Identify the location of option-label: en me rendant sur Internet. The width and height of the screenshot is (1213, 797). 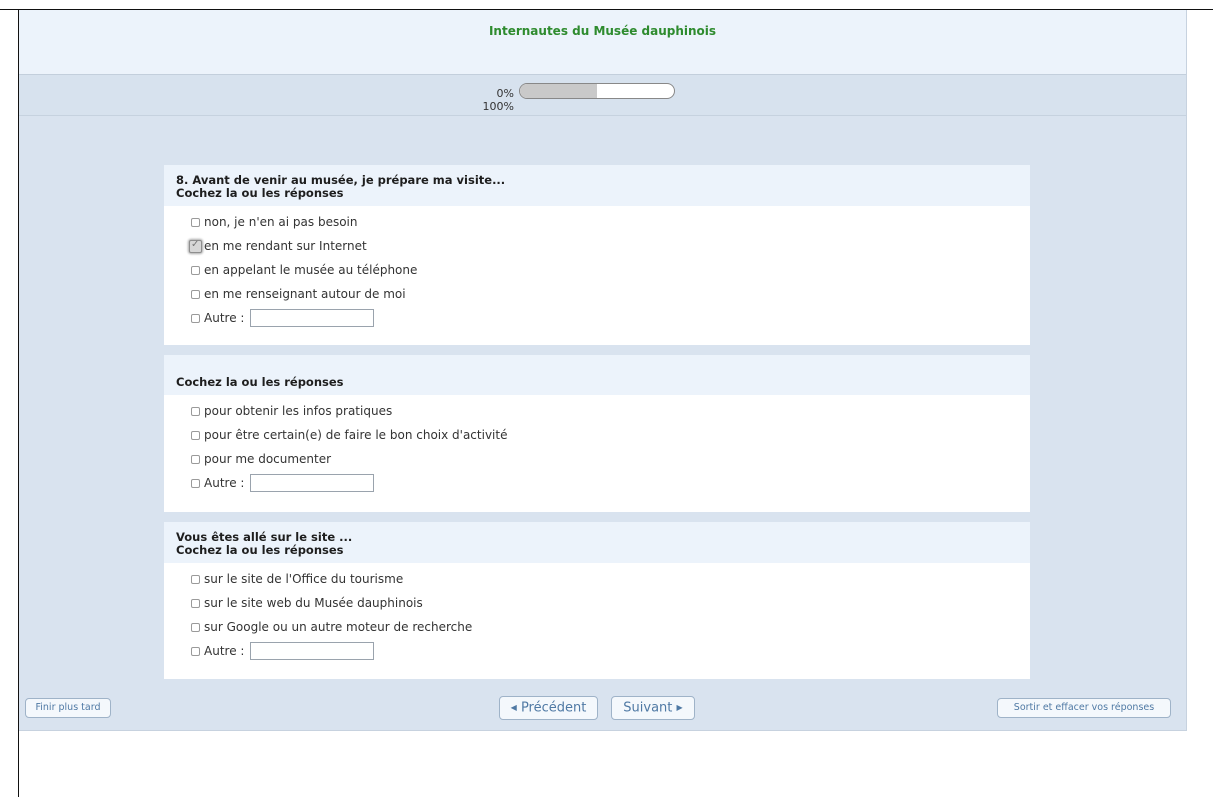
(285, 246).